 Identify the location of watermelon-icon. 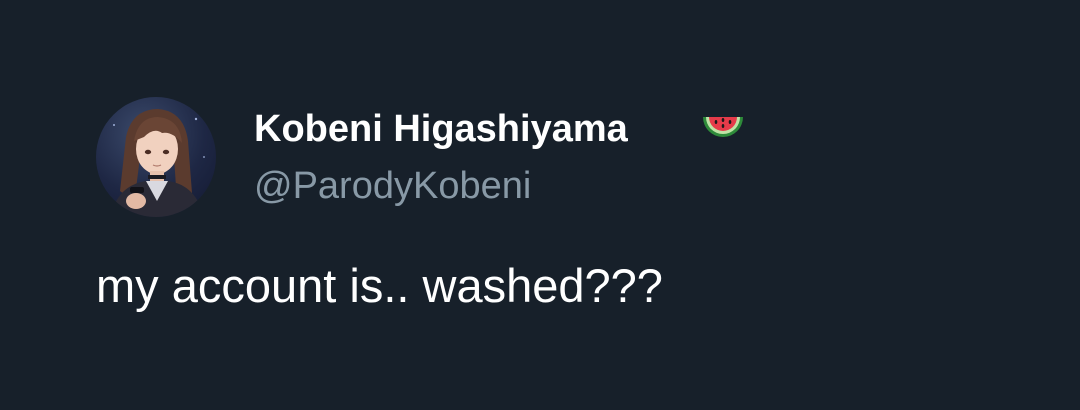
(723, 128).